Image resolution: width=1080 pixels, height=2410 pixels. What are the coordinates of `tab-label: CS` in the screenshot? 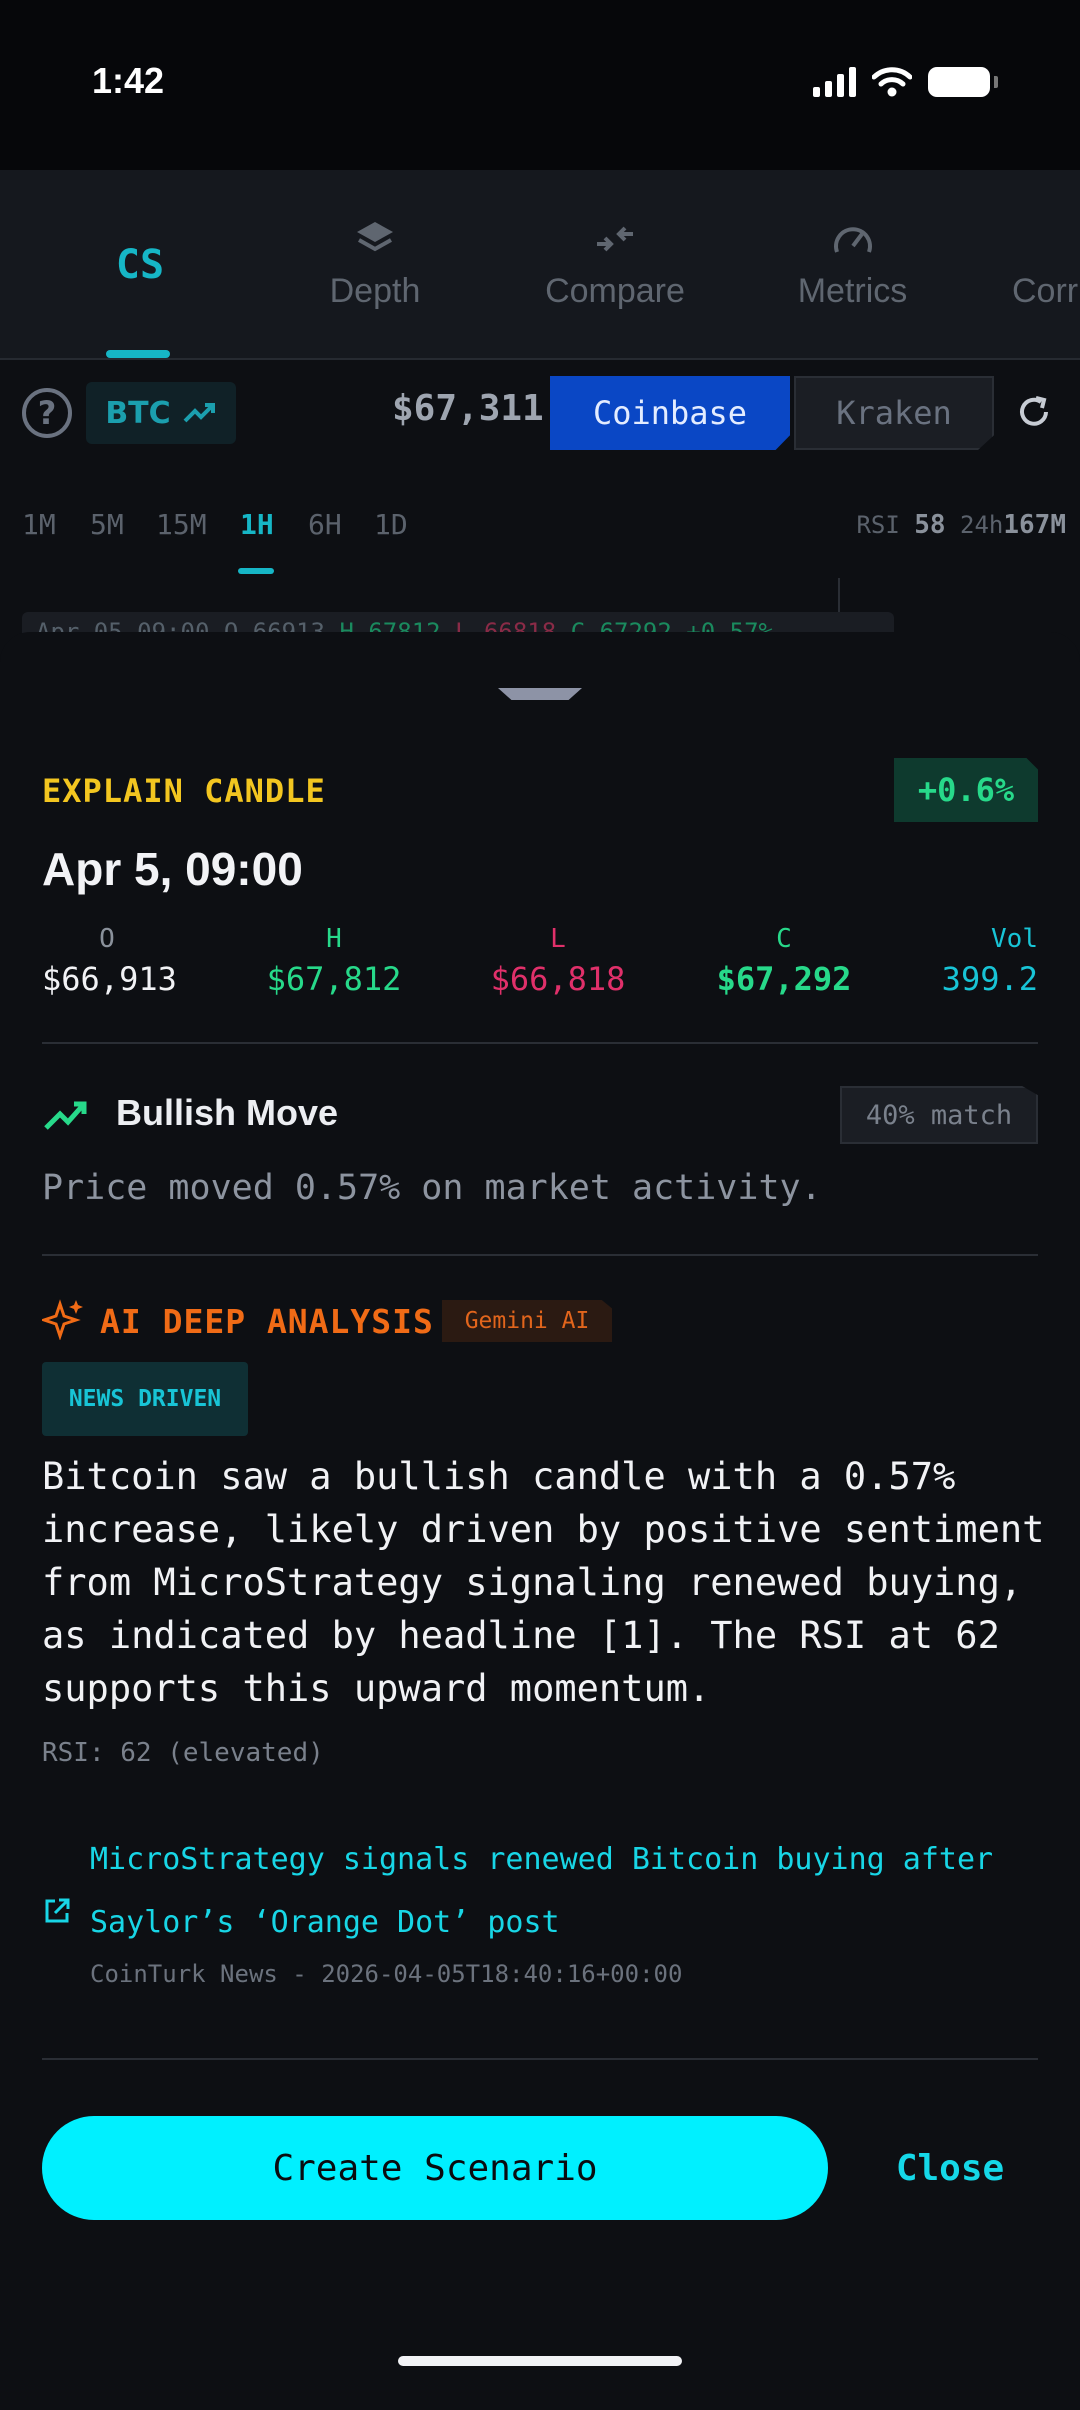 It's located at (140, 265).